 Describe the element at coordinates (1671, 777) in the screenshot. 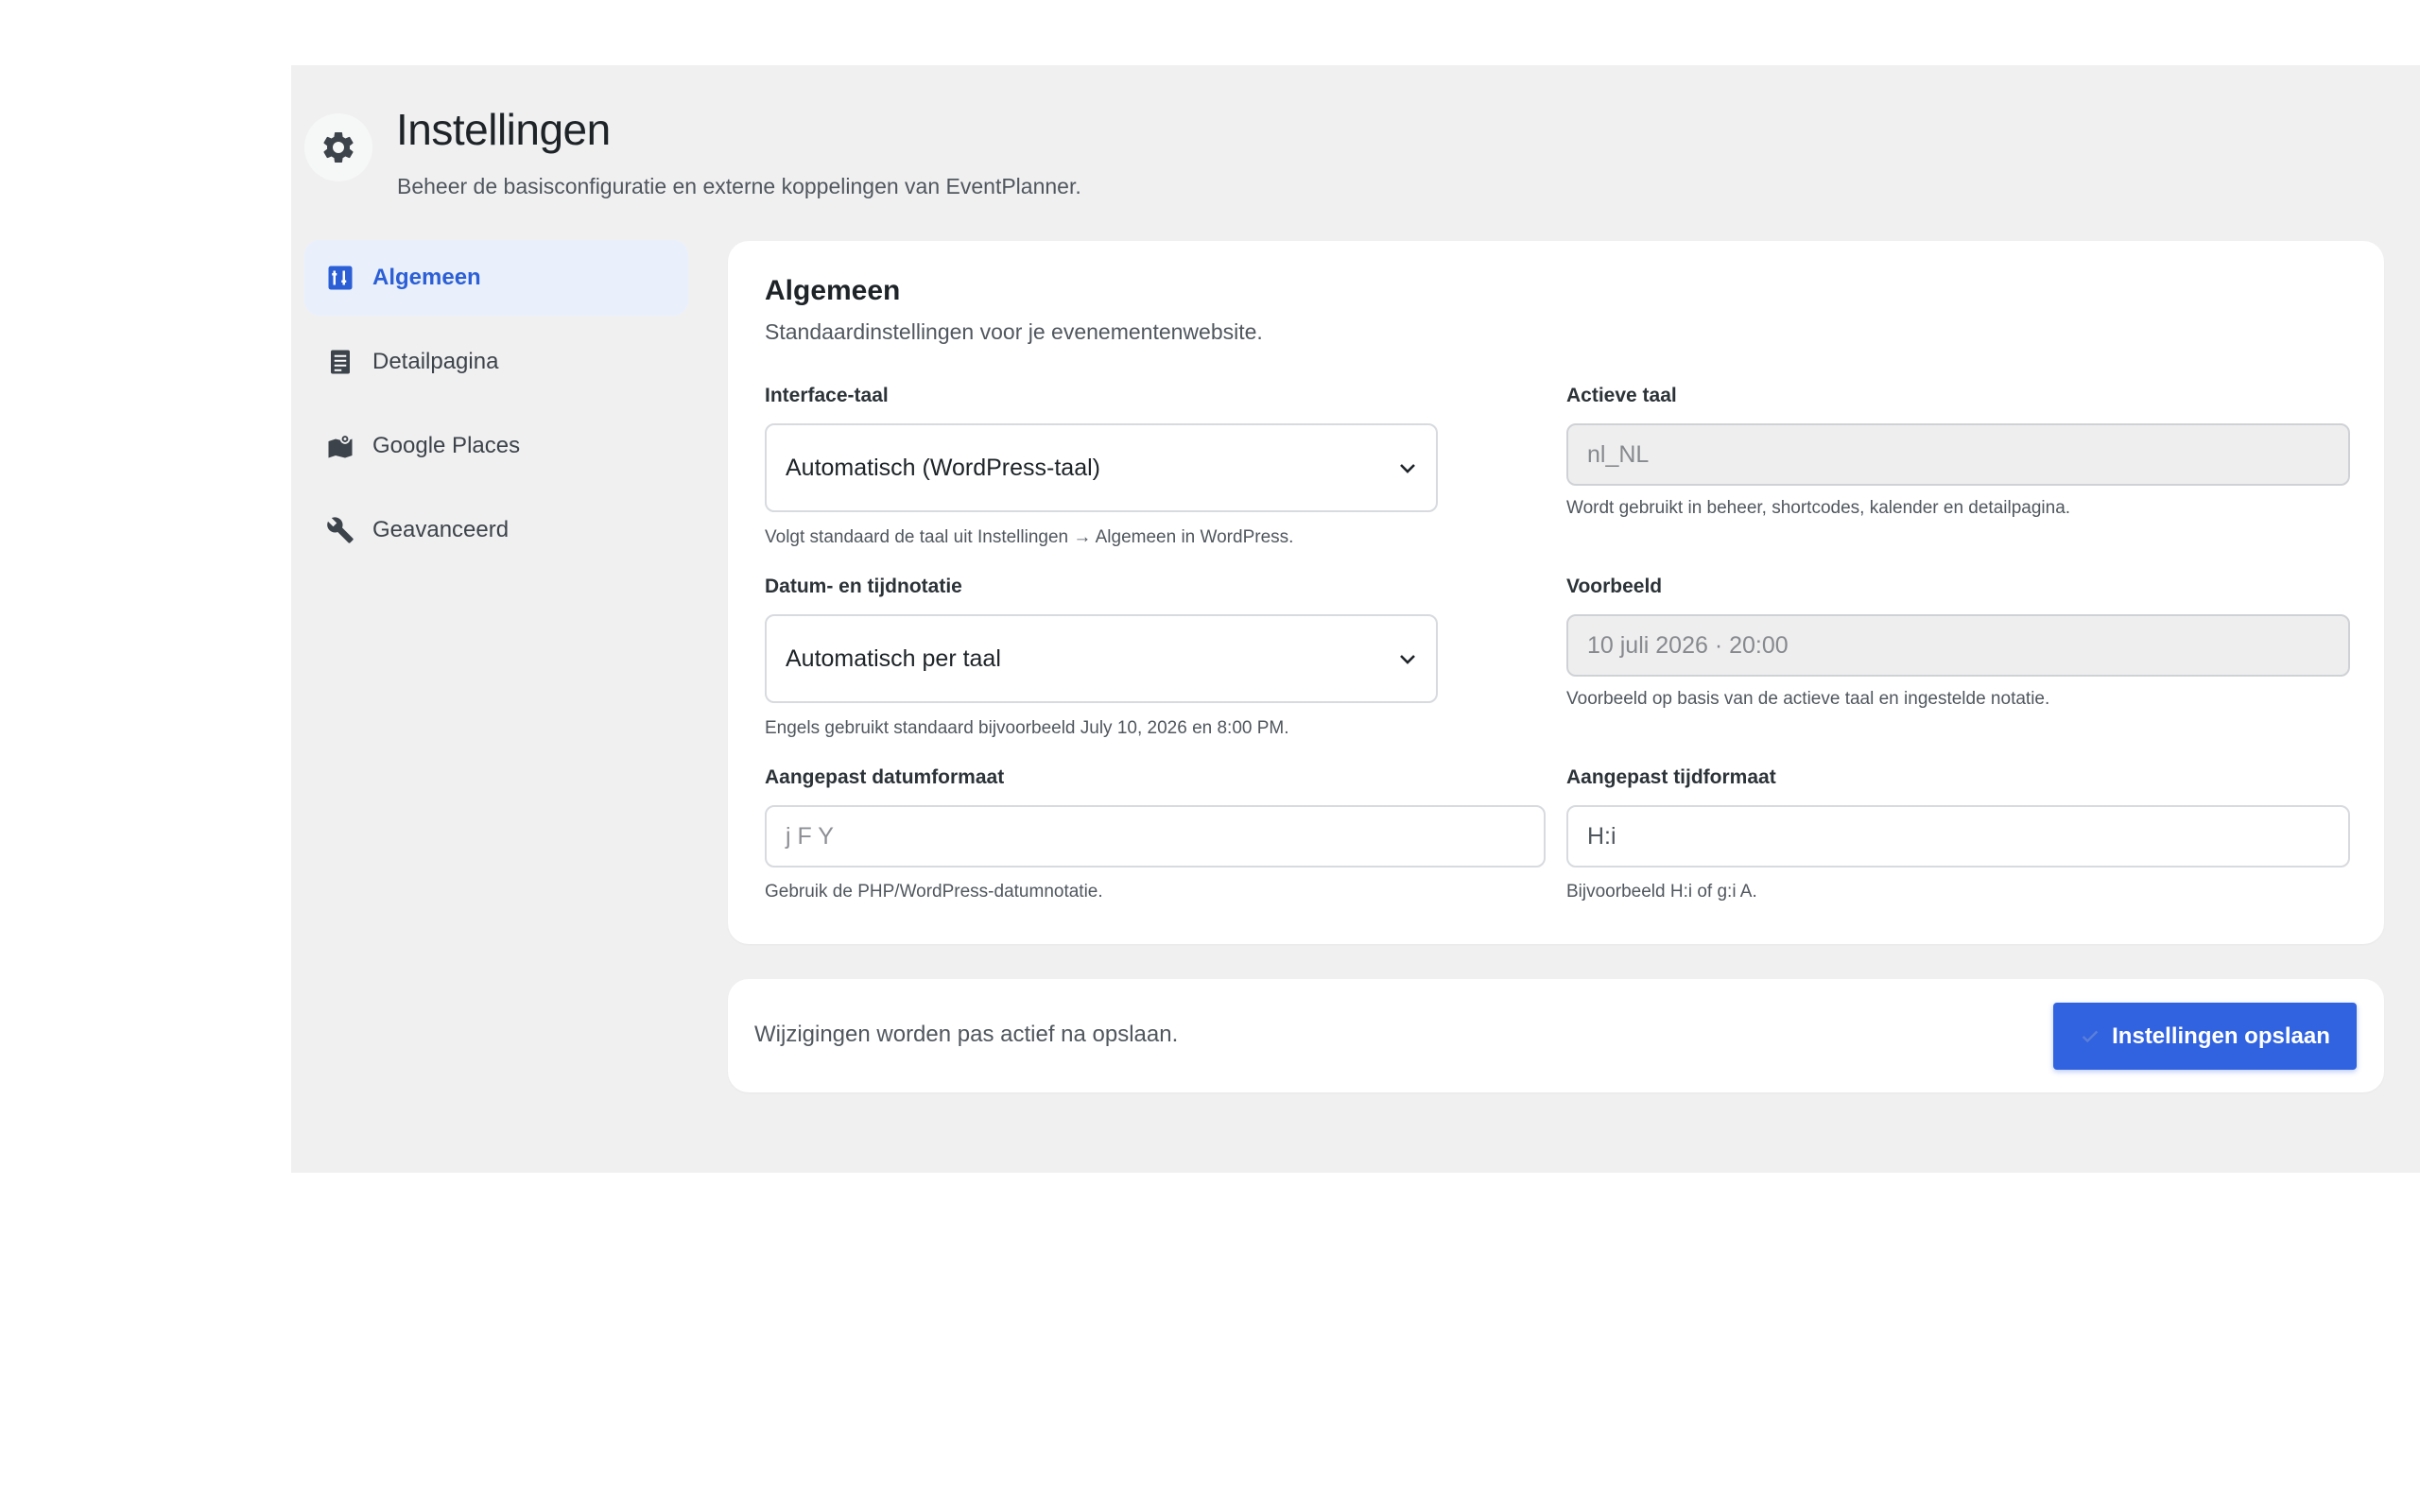

I see `custom-time-format-label: Aangepast tijdformaat` at that location.